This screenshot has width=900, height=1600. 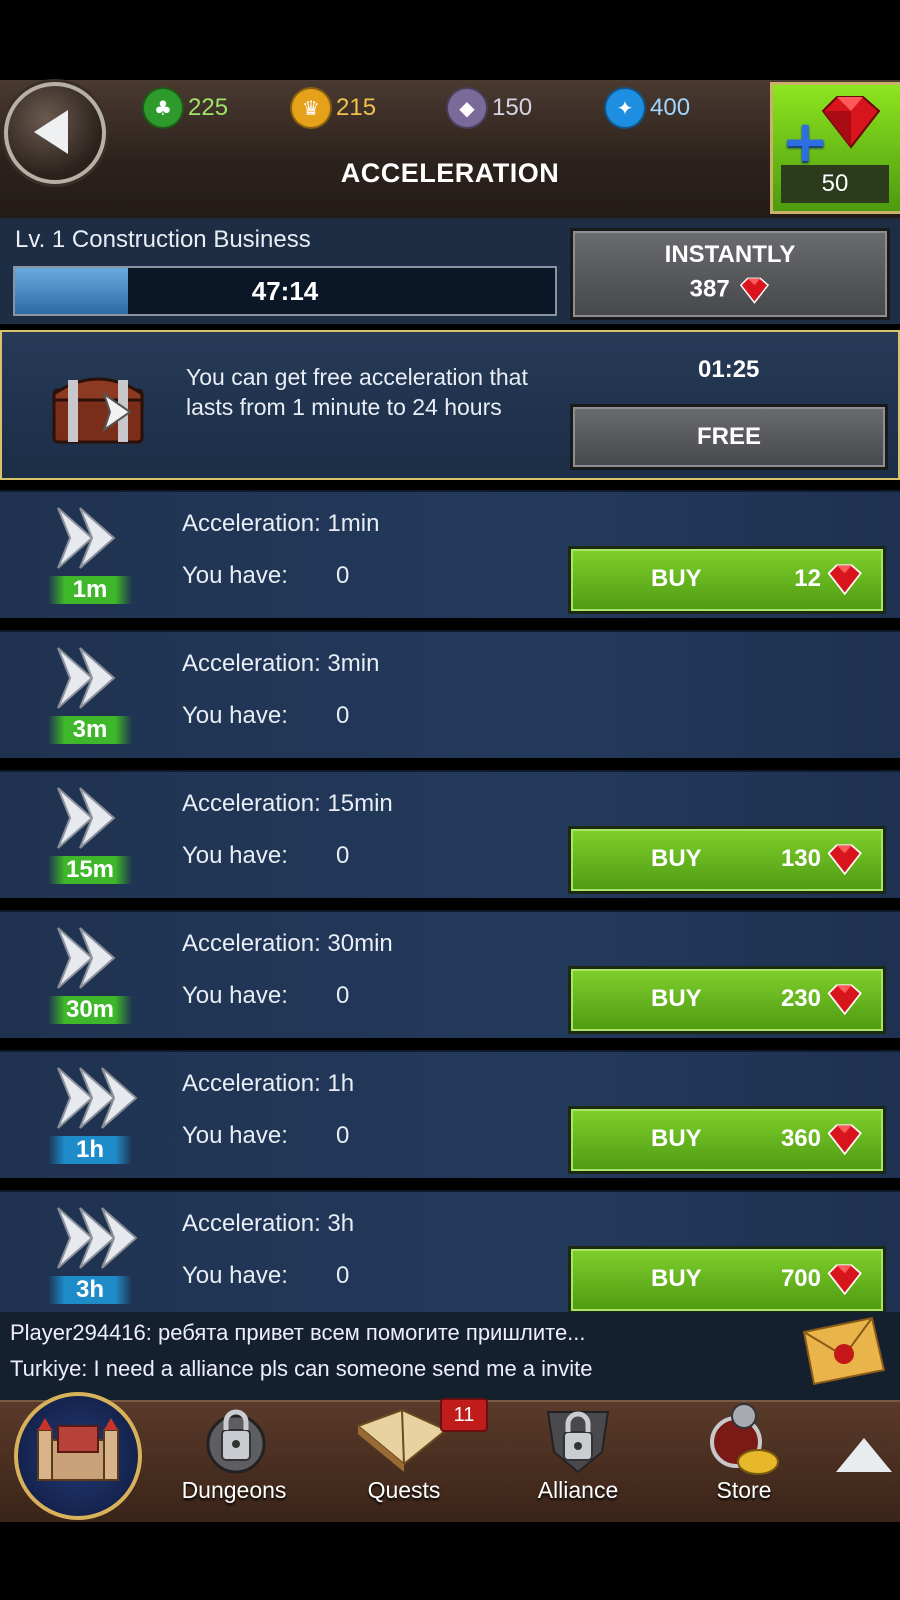 I want to click on duration-tag: 15m, so click(x=90, y=870).